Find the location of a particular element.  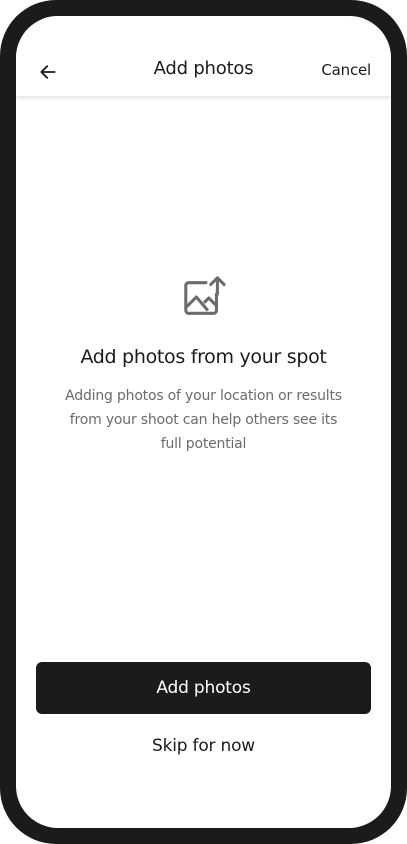

app-bar: Add photos Cancel is located at coordinates (203, 56).